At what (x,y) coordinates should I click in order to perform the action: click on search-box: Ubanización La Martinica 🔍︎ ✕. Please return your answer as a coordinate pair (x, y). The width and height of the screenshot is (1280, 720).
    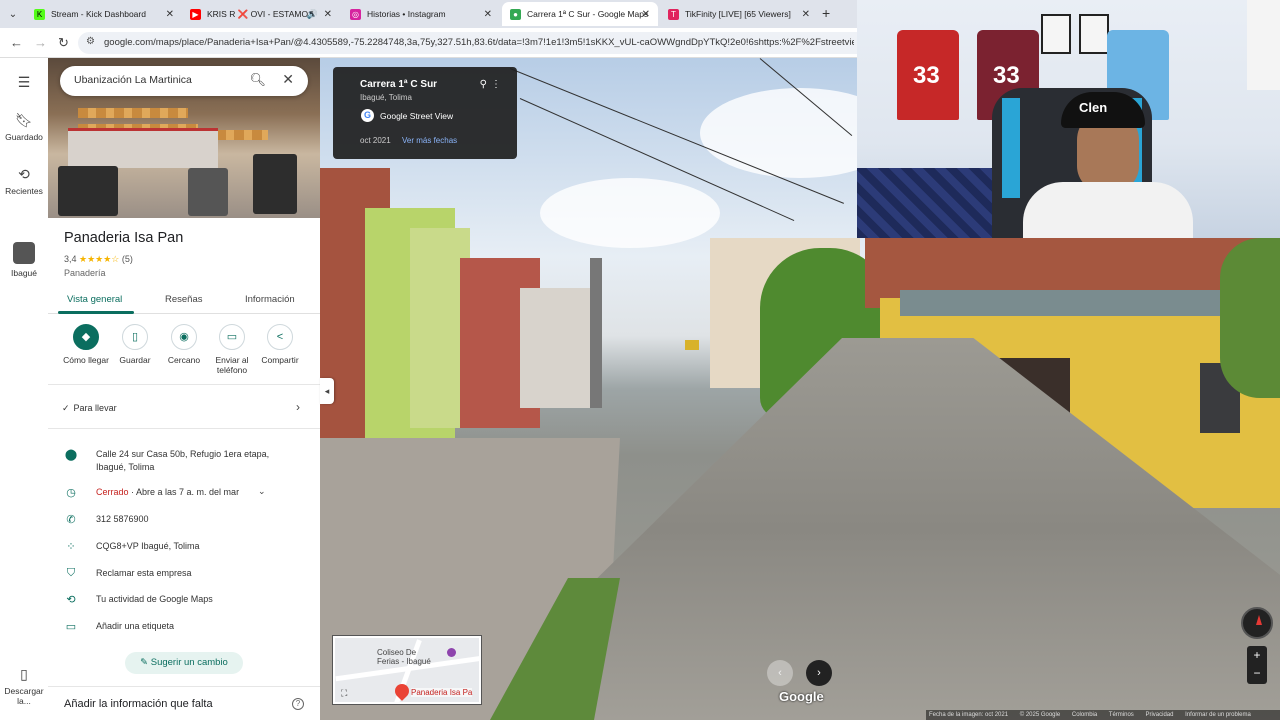
    Looking at the image, I should click on (184, 81).